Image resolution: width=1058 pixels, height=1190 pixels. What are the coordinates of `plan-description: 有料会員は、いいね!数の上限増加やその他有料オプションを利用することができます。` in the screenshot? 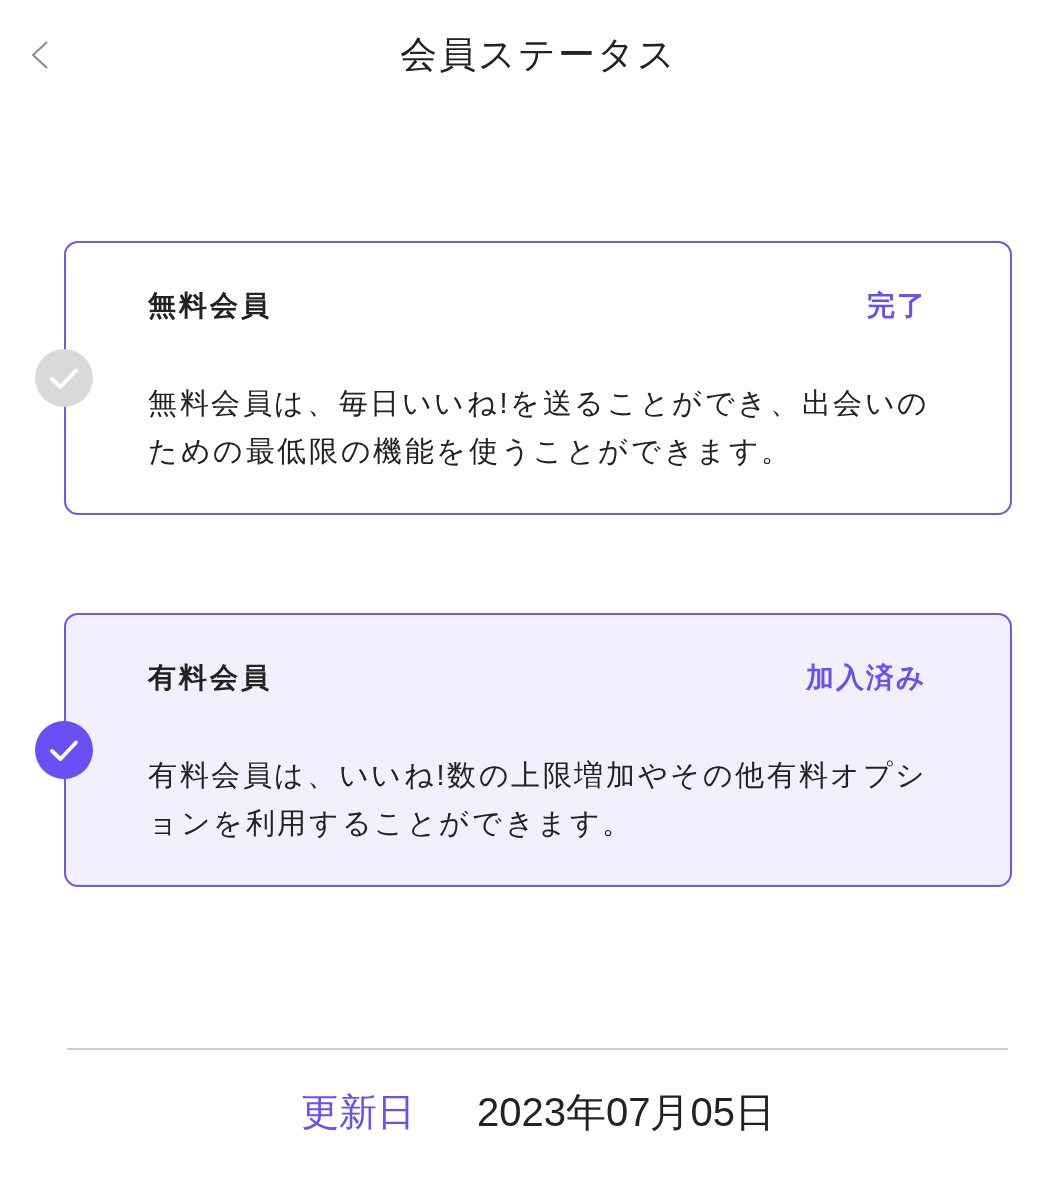 It's located at (539, 799).